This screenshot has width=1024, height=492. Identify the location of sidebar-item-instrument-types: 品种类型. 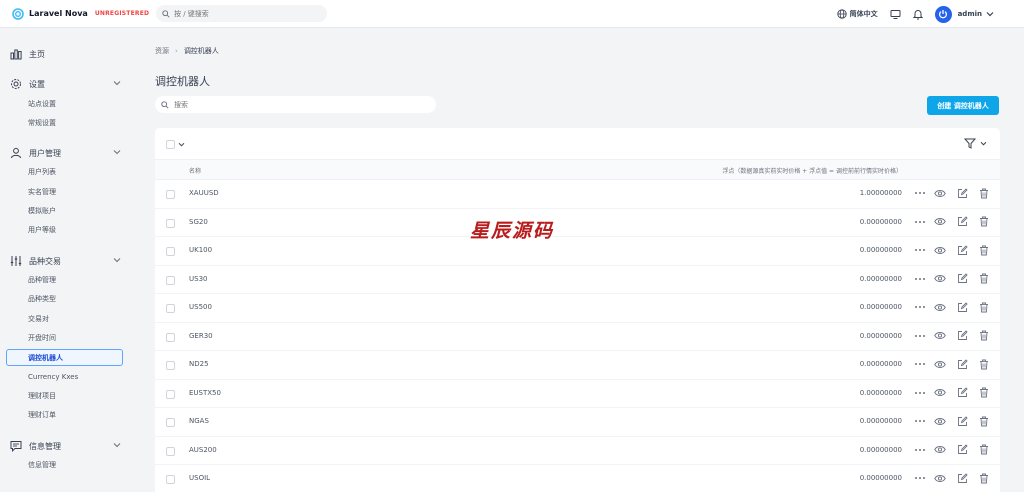
(42, 299).